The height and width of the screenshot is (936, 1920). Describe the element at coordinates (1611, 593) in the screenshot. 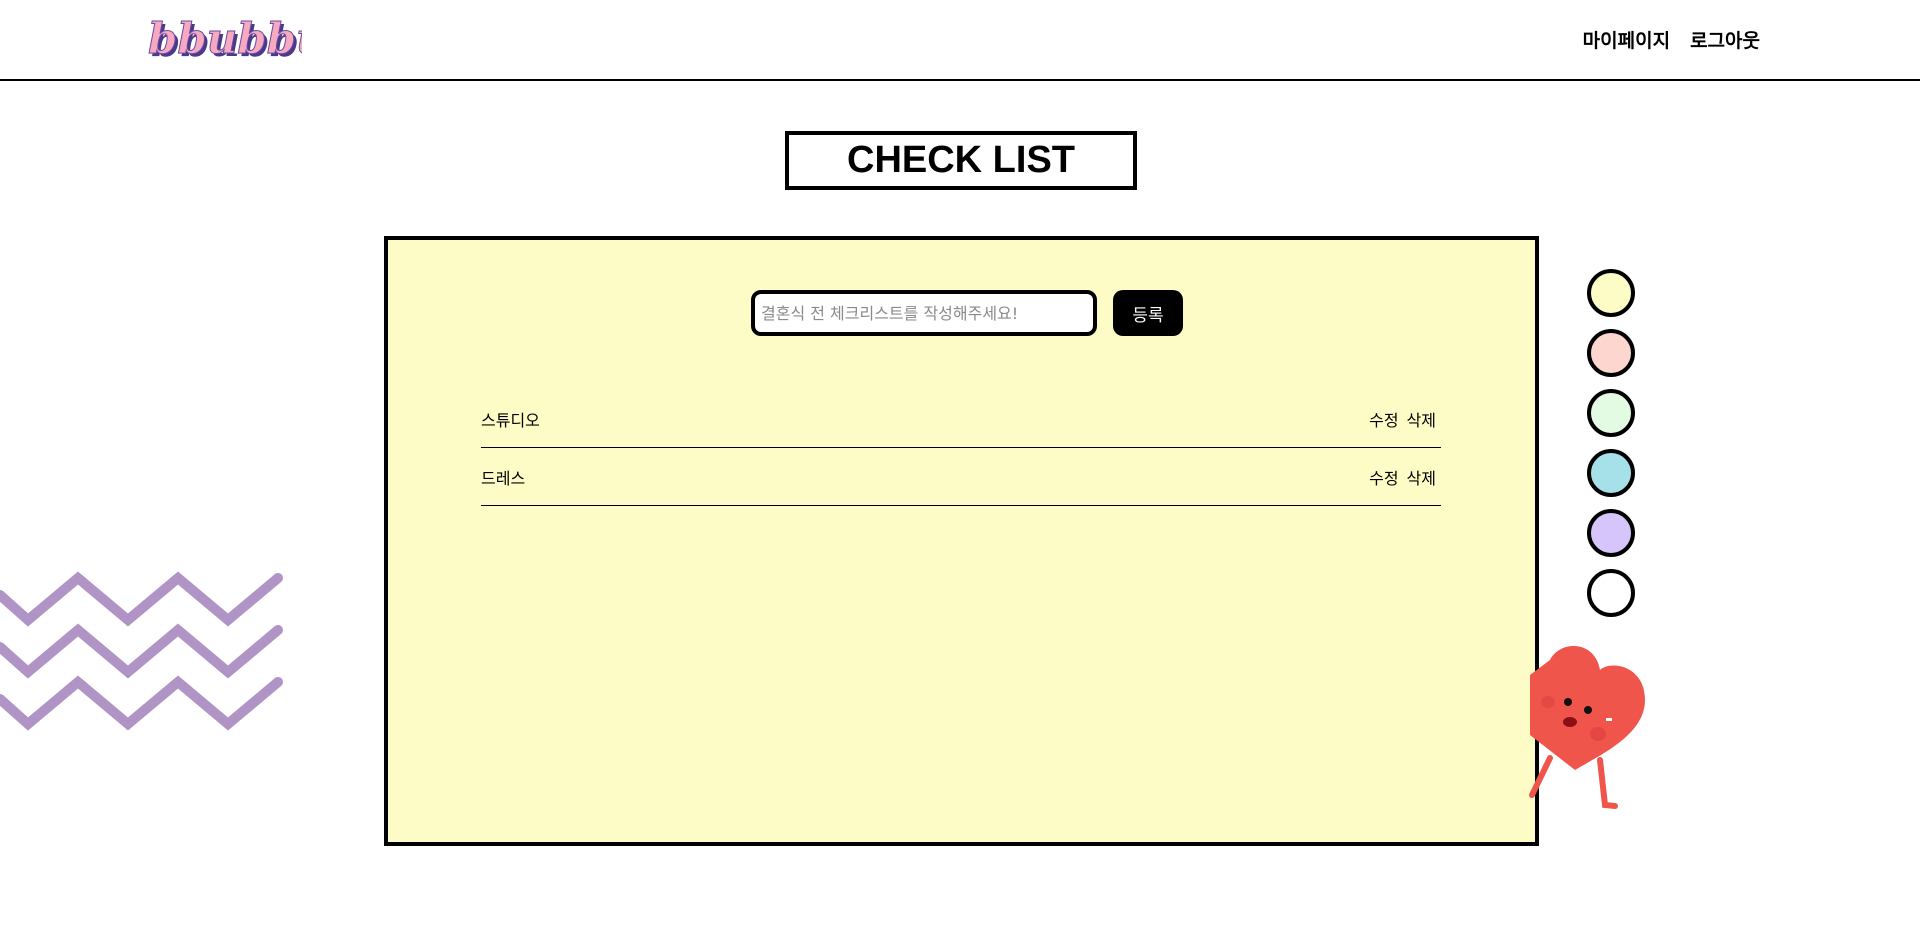

I see `swatch-white` at that location.